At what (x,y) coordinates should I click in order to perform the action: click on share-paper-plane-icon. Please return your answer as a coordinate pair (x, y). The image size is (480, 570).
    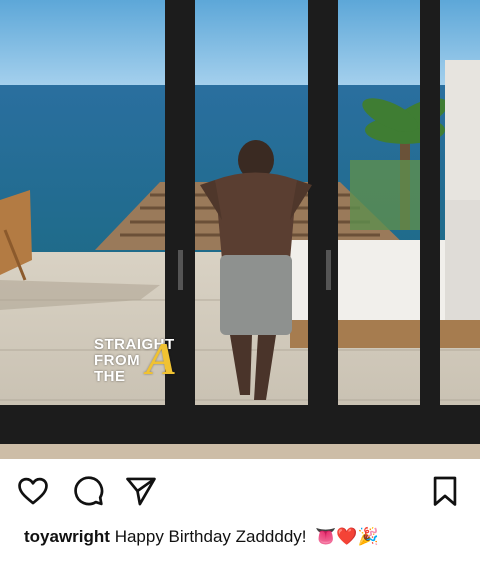
    Looking at the image, I should click on (141, 491).